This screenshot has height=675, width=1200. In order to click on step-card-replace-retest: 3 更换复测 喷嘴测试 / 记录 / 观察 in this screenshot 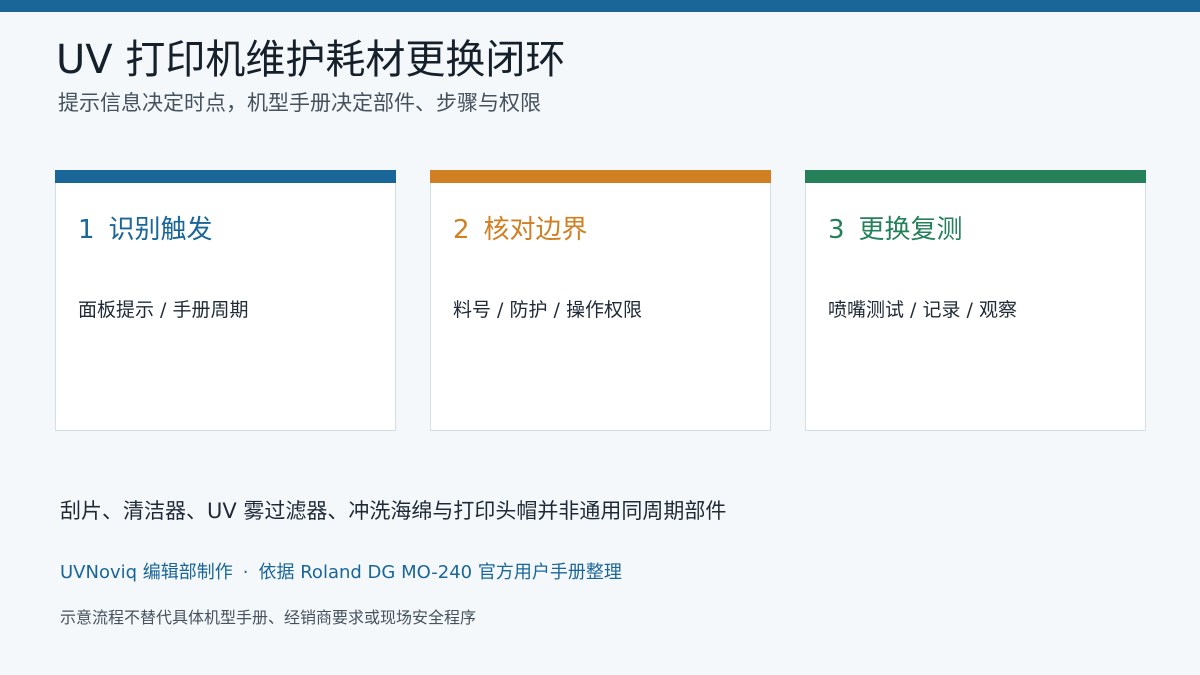, I will do `click(975, 300)`.